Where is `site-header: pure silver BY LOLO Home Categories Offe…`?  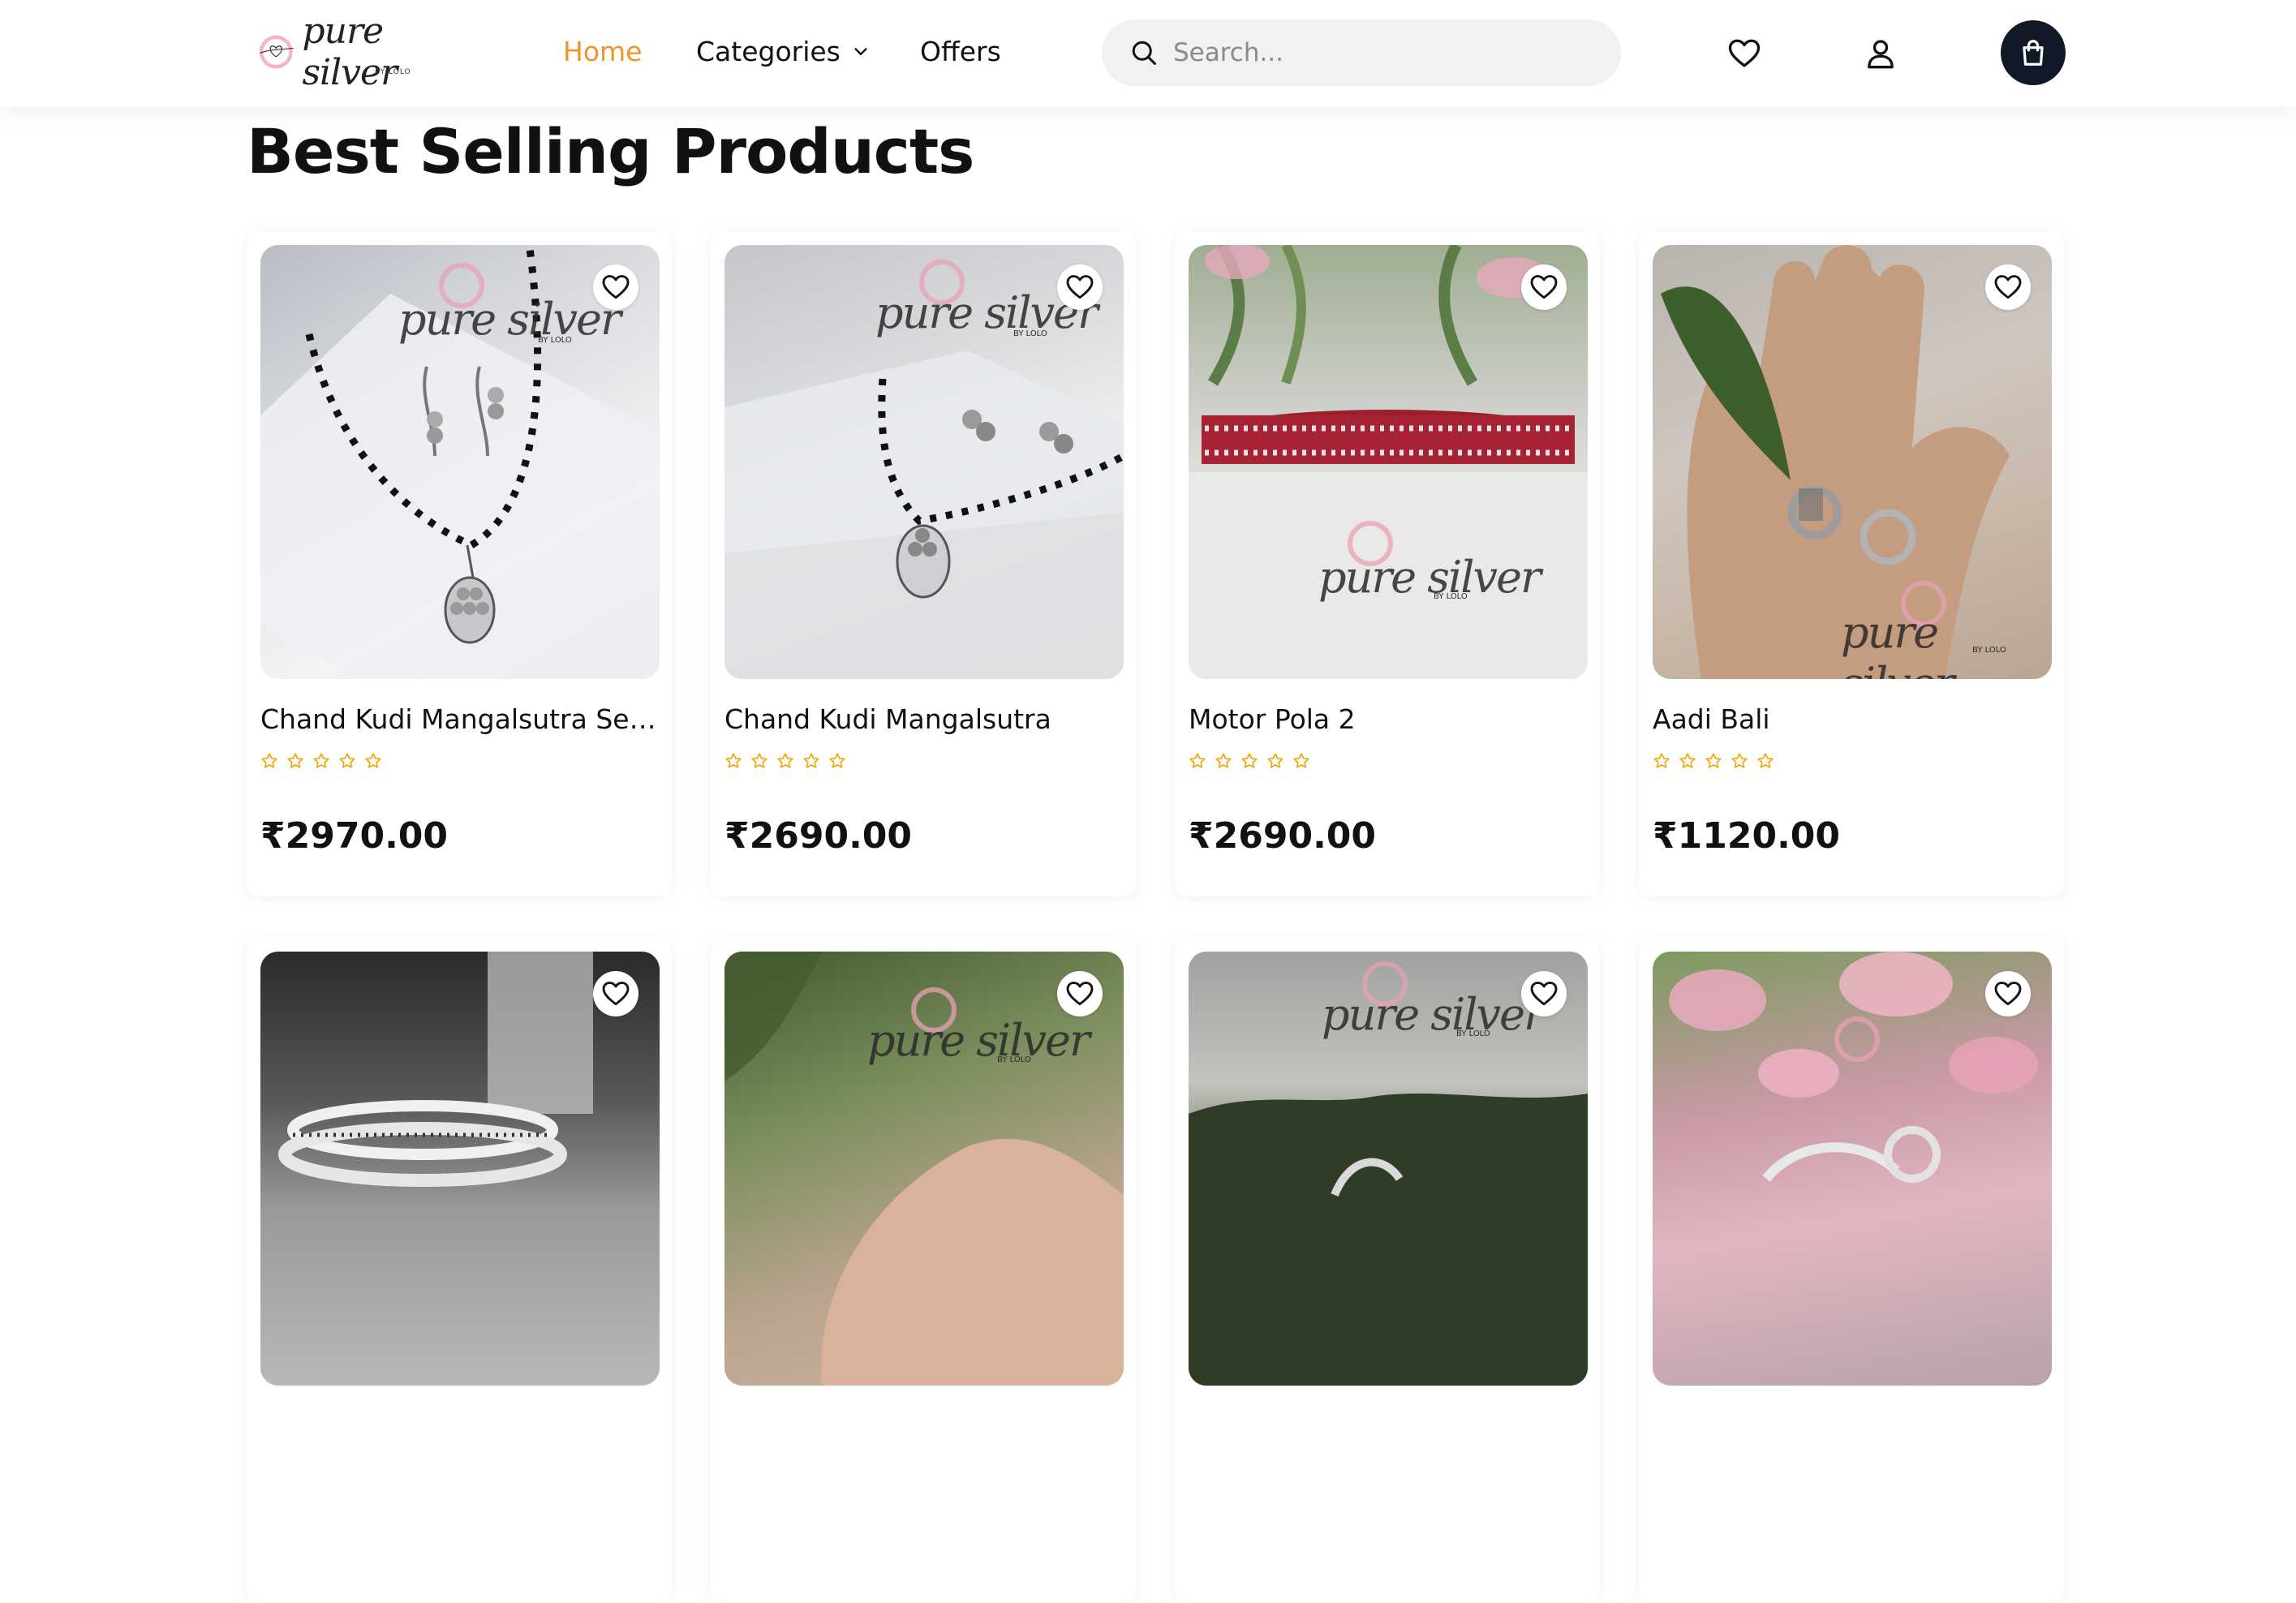 site-header: pure silver BY LOLO Home Categories Offe… is located at coordinates (1148, 53).